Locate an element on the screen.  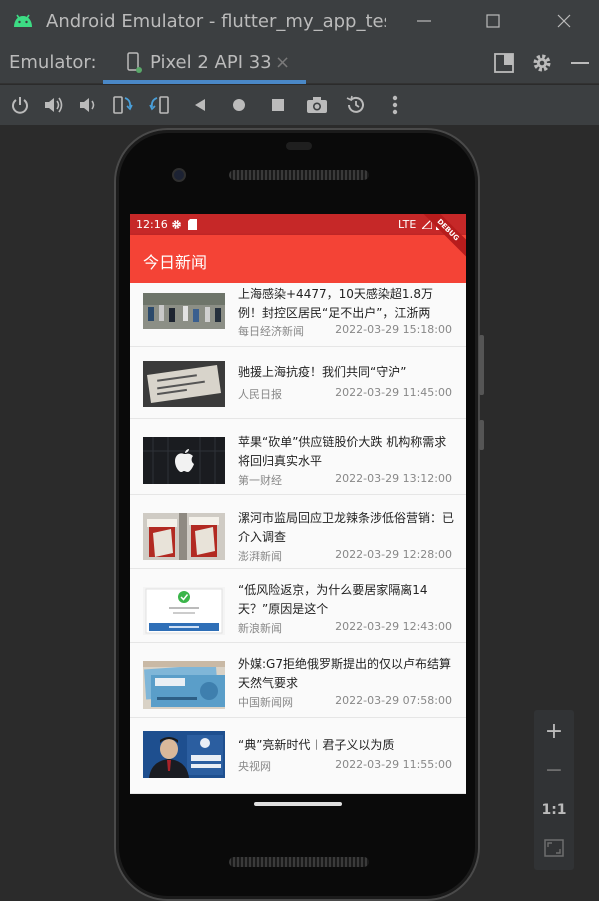
news-time: 2022-03-29 07:58:00 is located at coordinates (393, 700).